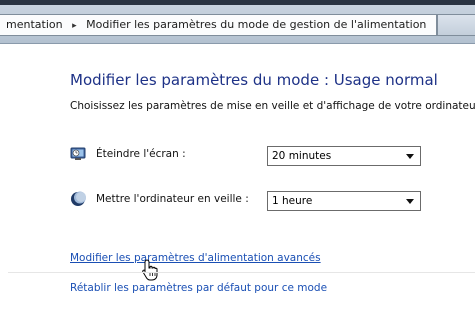  What do you see at coordinates (241, 272) in the screenshot?
I see `divider` at bounding box center [241, 272].